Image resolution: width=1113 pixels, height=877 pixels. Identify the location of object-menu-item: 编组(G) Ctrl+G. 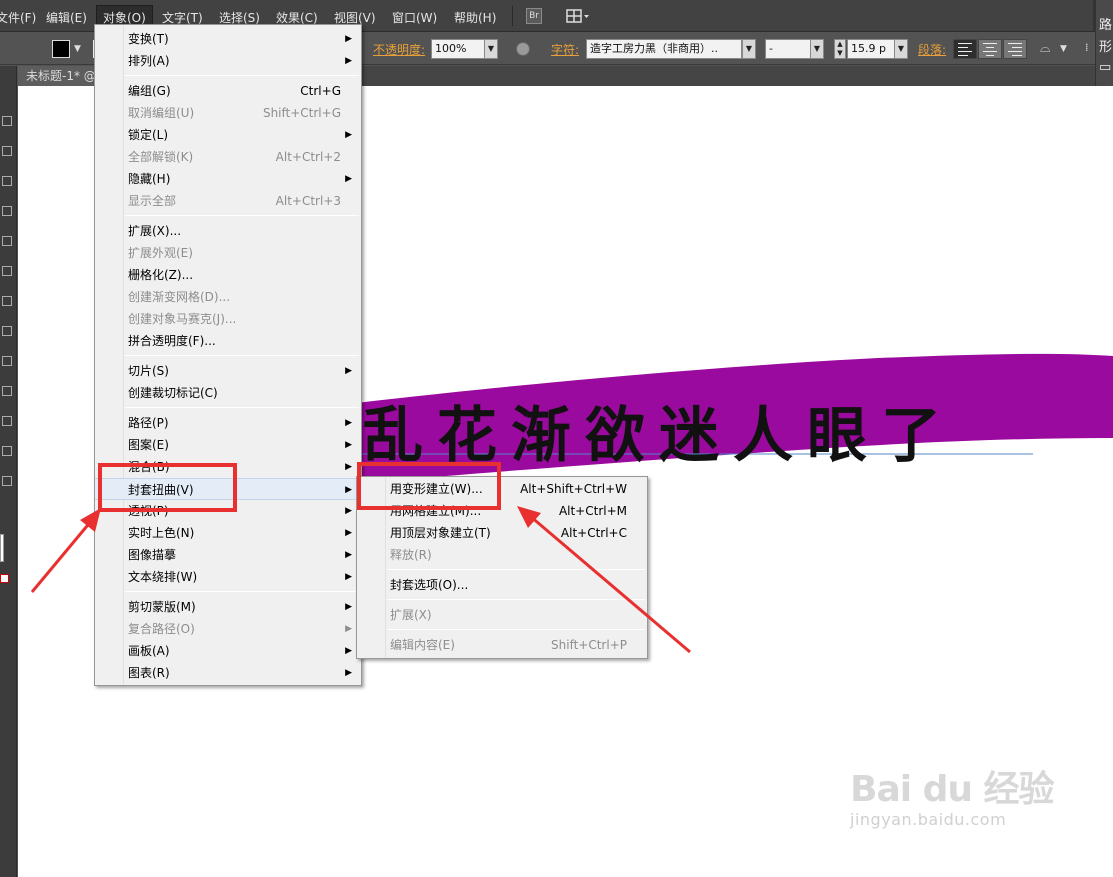
(228, 91).